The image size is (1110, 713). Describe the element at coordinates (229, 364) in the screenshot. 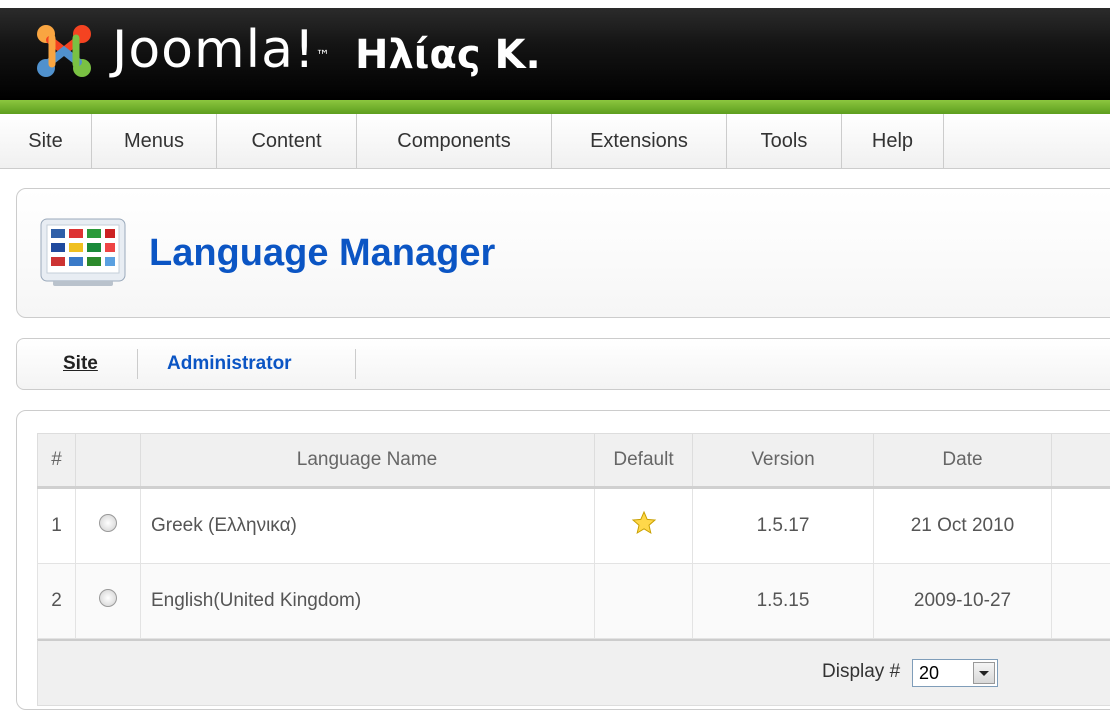

I see `subtab-administrator: Administrator` at that location.